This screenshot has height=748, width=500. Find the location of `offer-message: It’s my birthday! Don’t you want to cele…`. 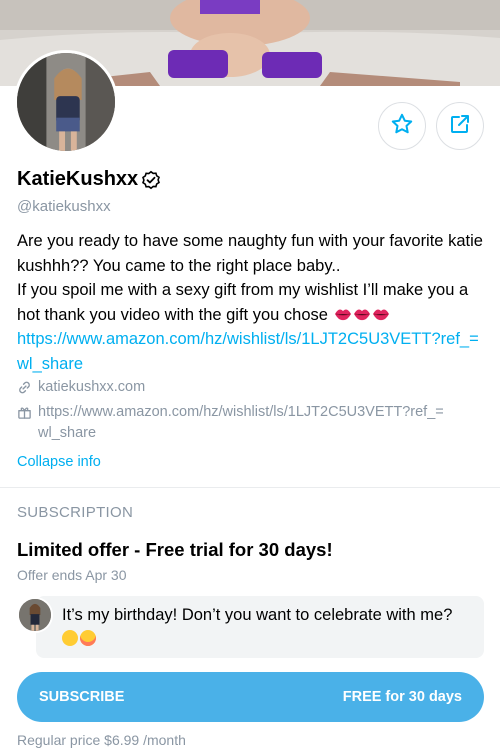

offer-message: It’s my birthday! Don’t you want to cele… is located at coordinates (257, 615).